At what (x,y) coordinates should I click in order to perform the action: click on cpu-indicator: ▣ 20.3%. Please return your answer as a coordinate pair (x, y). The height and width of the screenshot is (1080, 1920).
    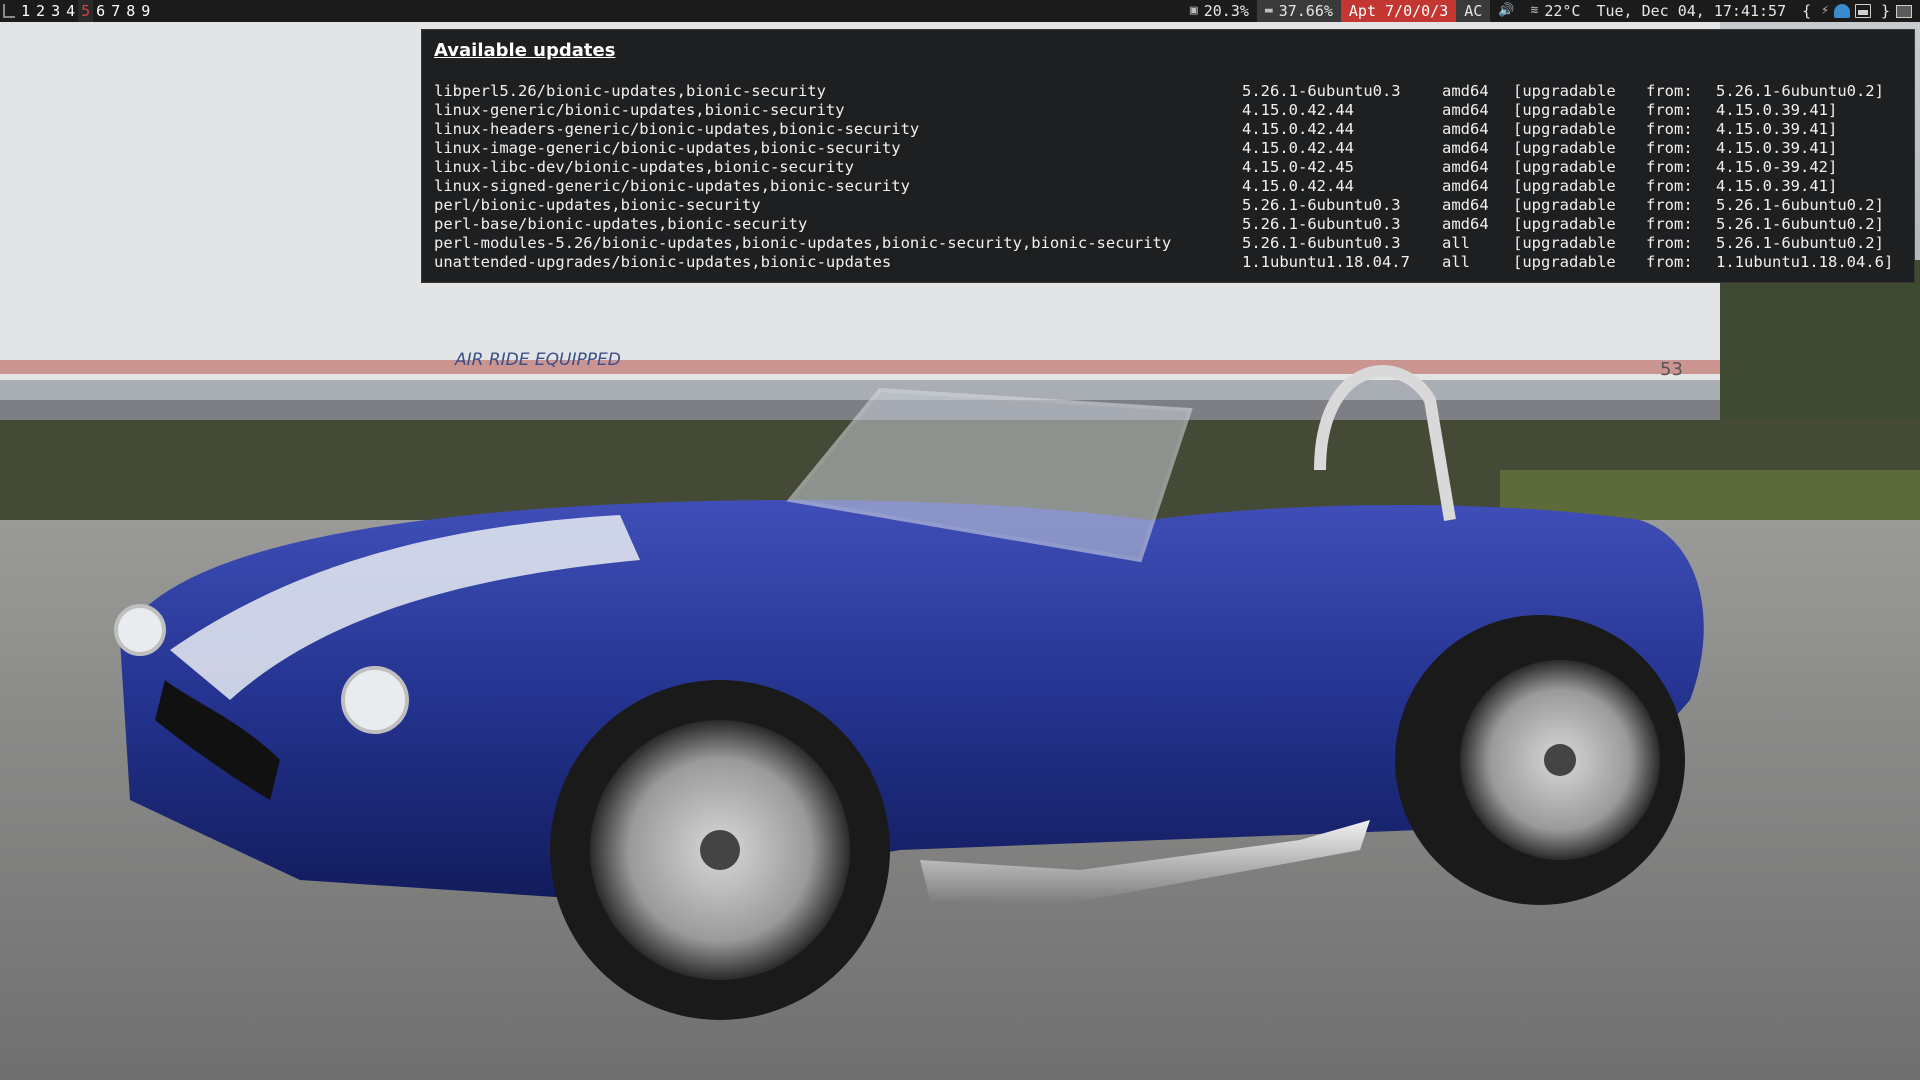
    Looking at the image, I should click on (1219, 11).